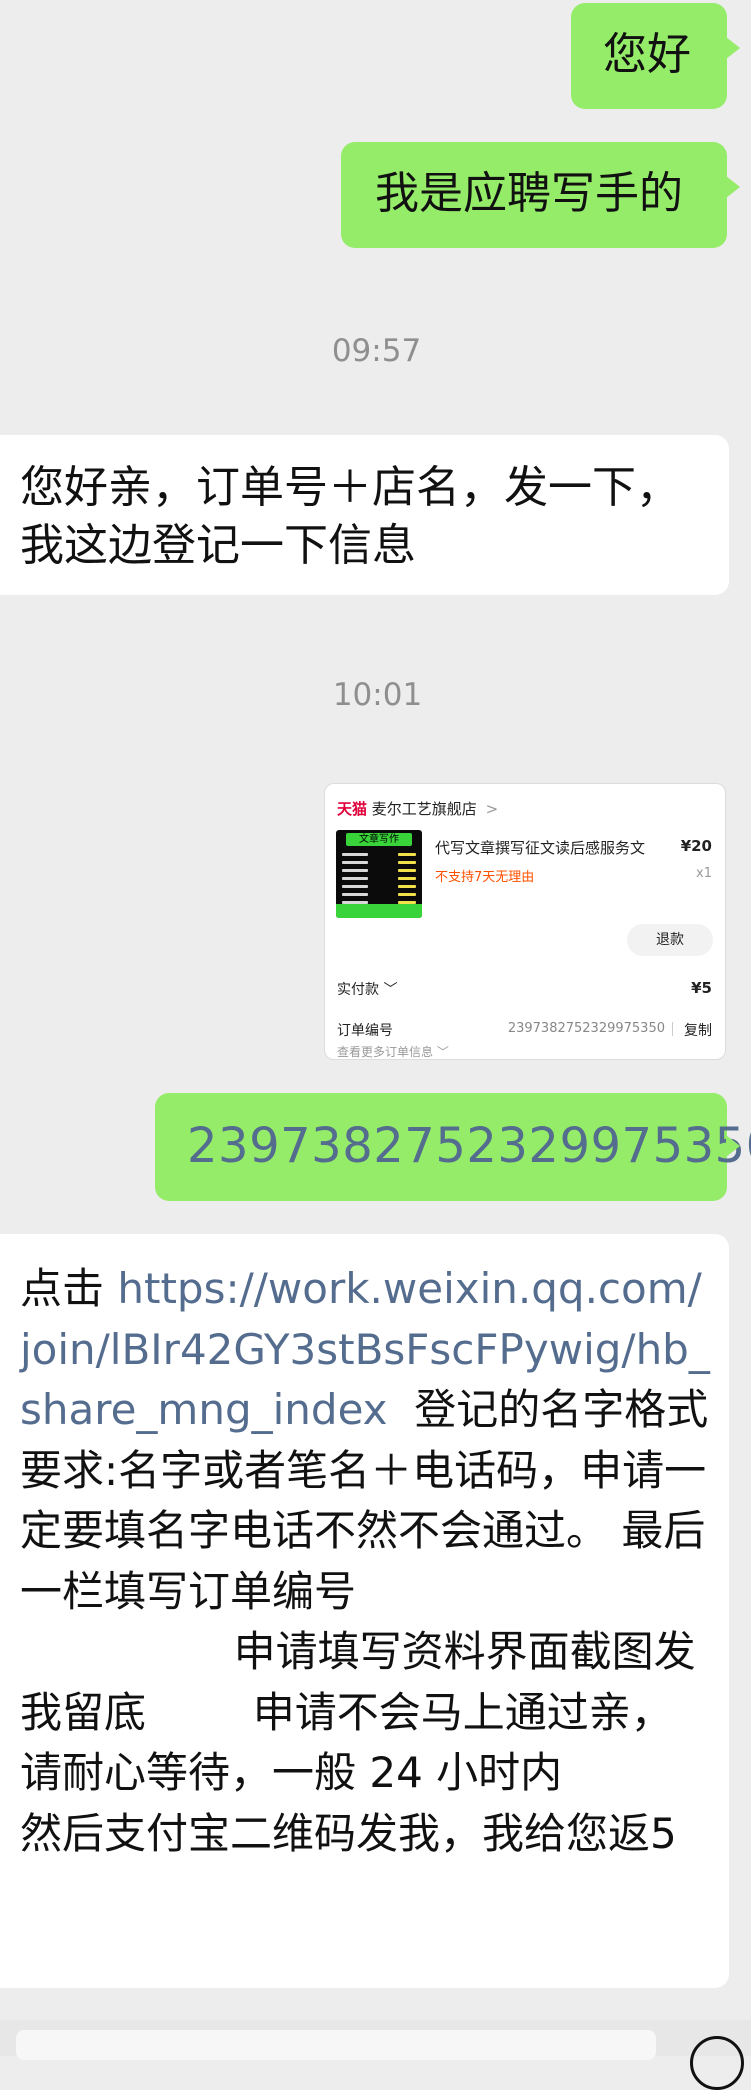 The image size is (751, 2090). I want to click on message-text: 2397382752329975350, so click(469, 1146).